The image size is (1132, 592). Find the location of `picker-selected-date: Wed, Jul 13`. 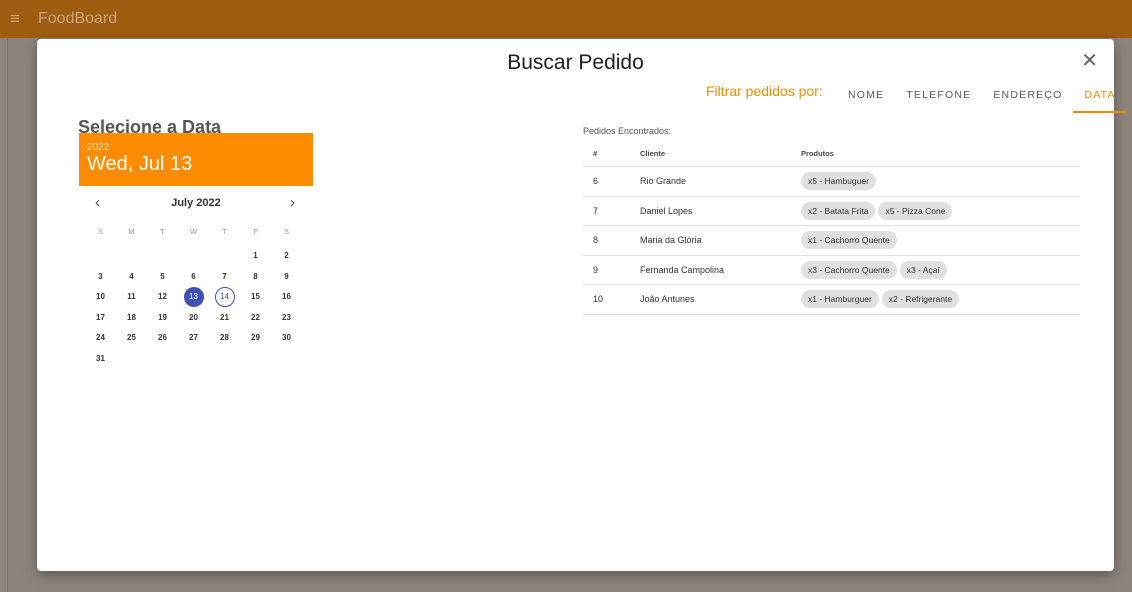

picker-selected-date: Wed, Jul 13 is located at coordinates (140, 164).